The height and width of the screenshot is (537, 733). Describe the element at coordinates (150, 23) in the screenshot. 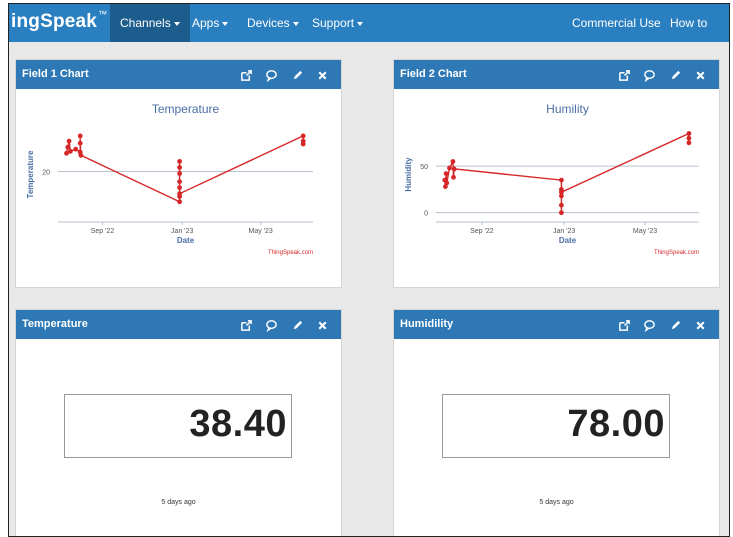

I see `nav-channels: Channels` at that location.